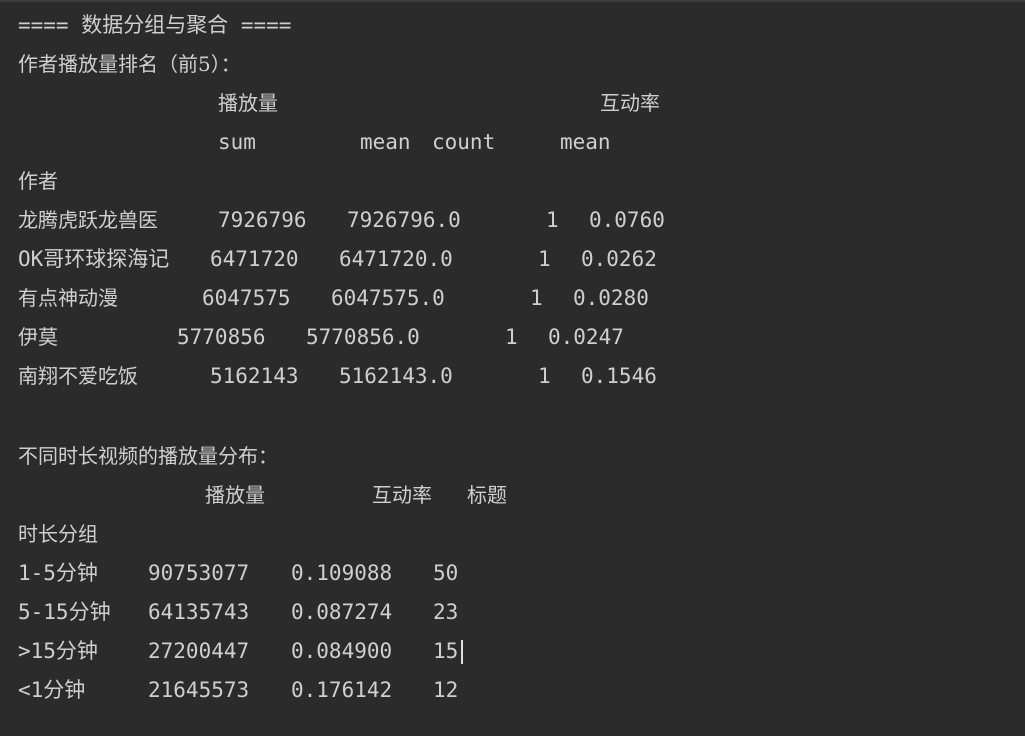  Describe the element at coordinates (627, 220) in the screenshot. I see `table-row-rate: 0.0760` at that location.